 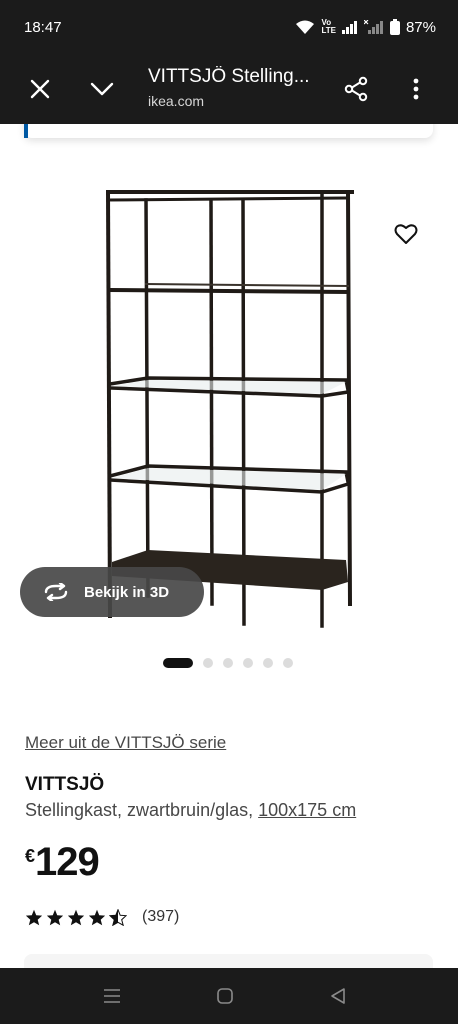 I want to click on recents-button, so click(x=112, y=996).